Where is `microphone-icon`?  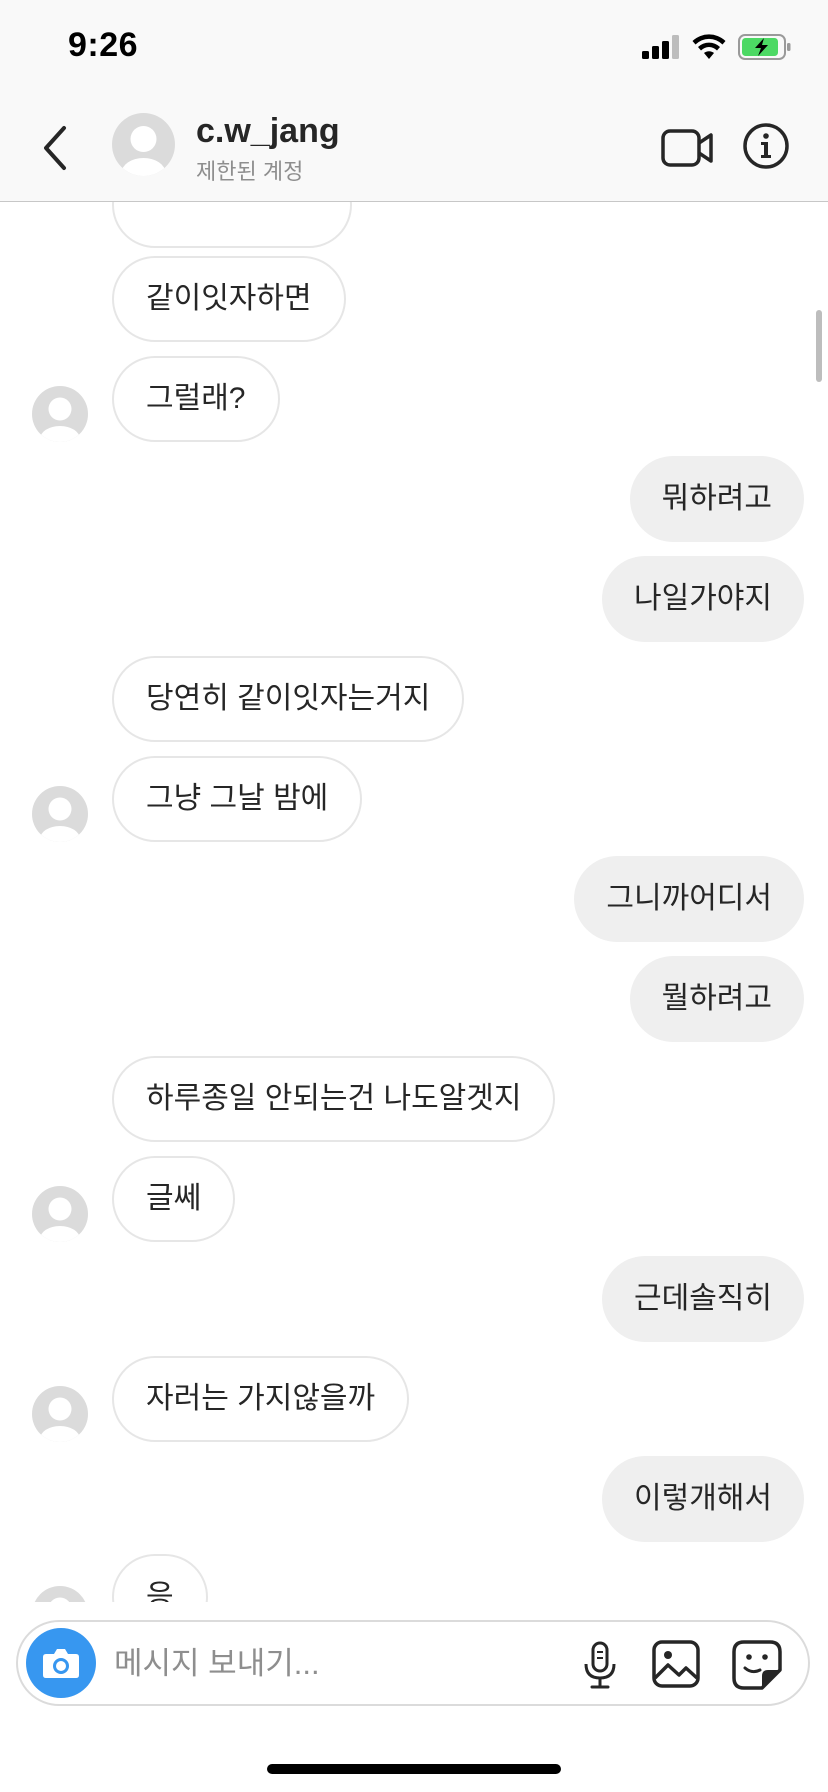 microphone-icon is located at coordinates (600, 1665).